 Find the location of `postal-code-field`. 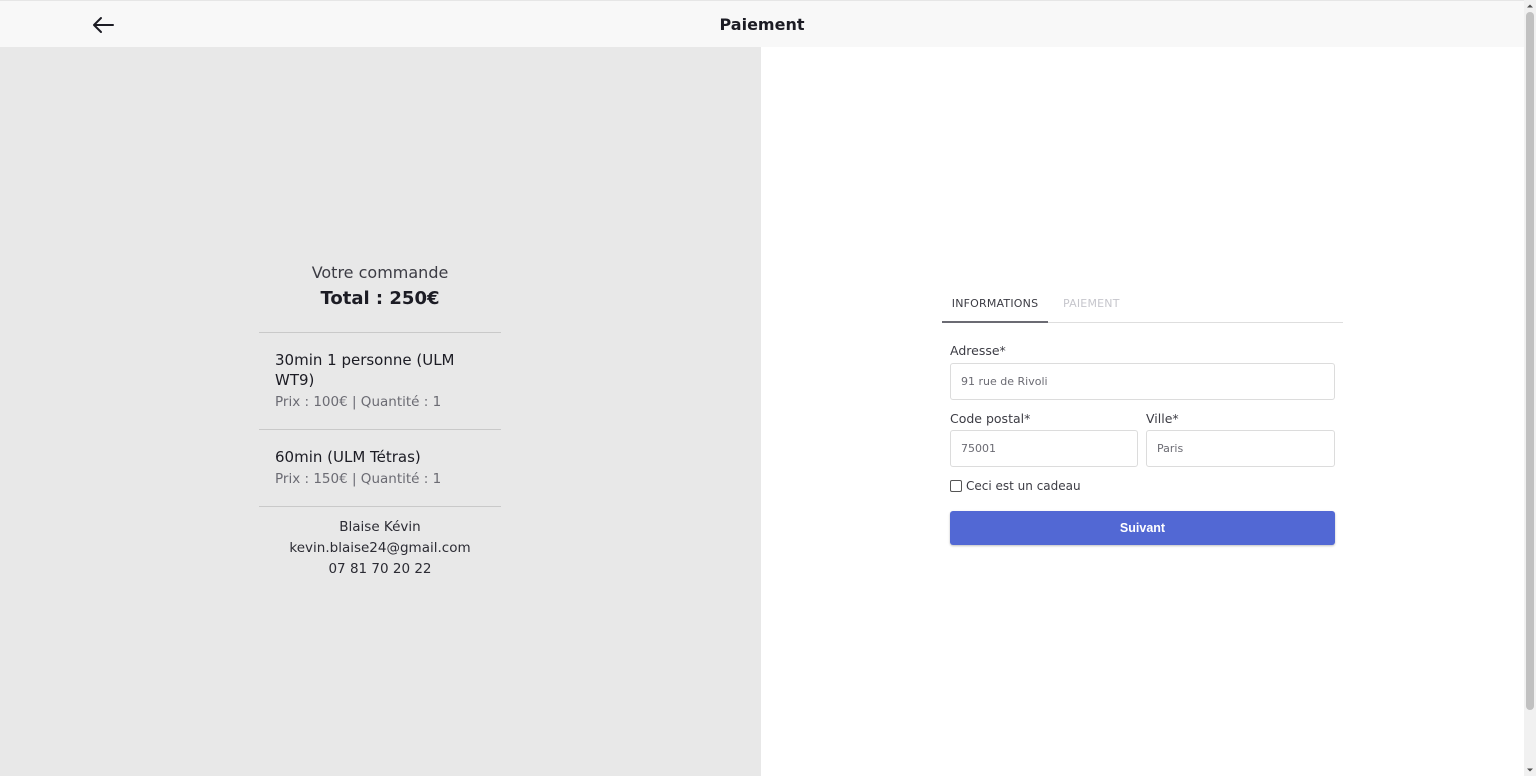

postal-code-field is located at coordinates (1044, 448).